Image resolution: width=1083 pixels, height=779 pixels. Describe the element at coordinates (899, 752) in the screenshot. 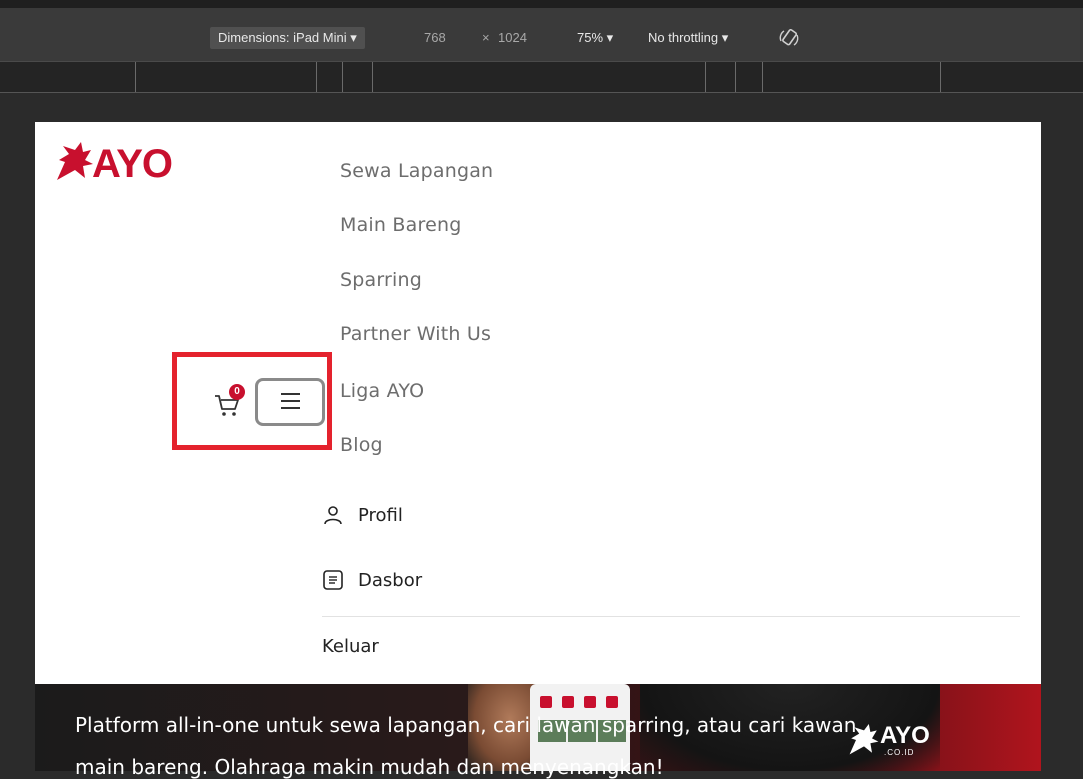

I see `hero-logo-domain: .CO.ID` at that location.